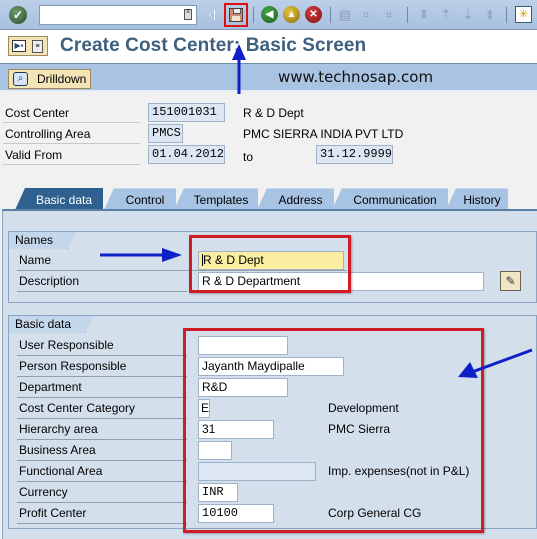 This screenshot has width=537, height=539. I want to click on currency-label: Currency, so click(43, 492).